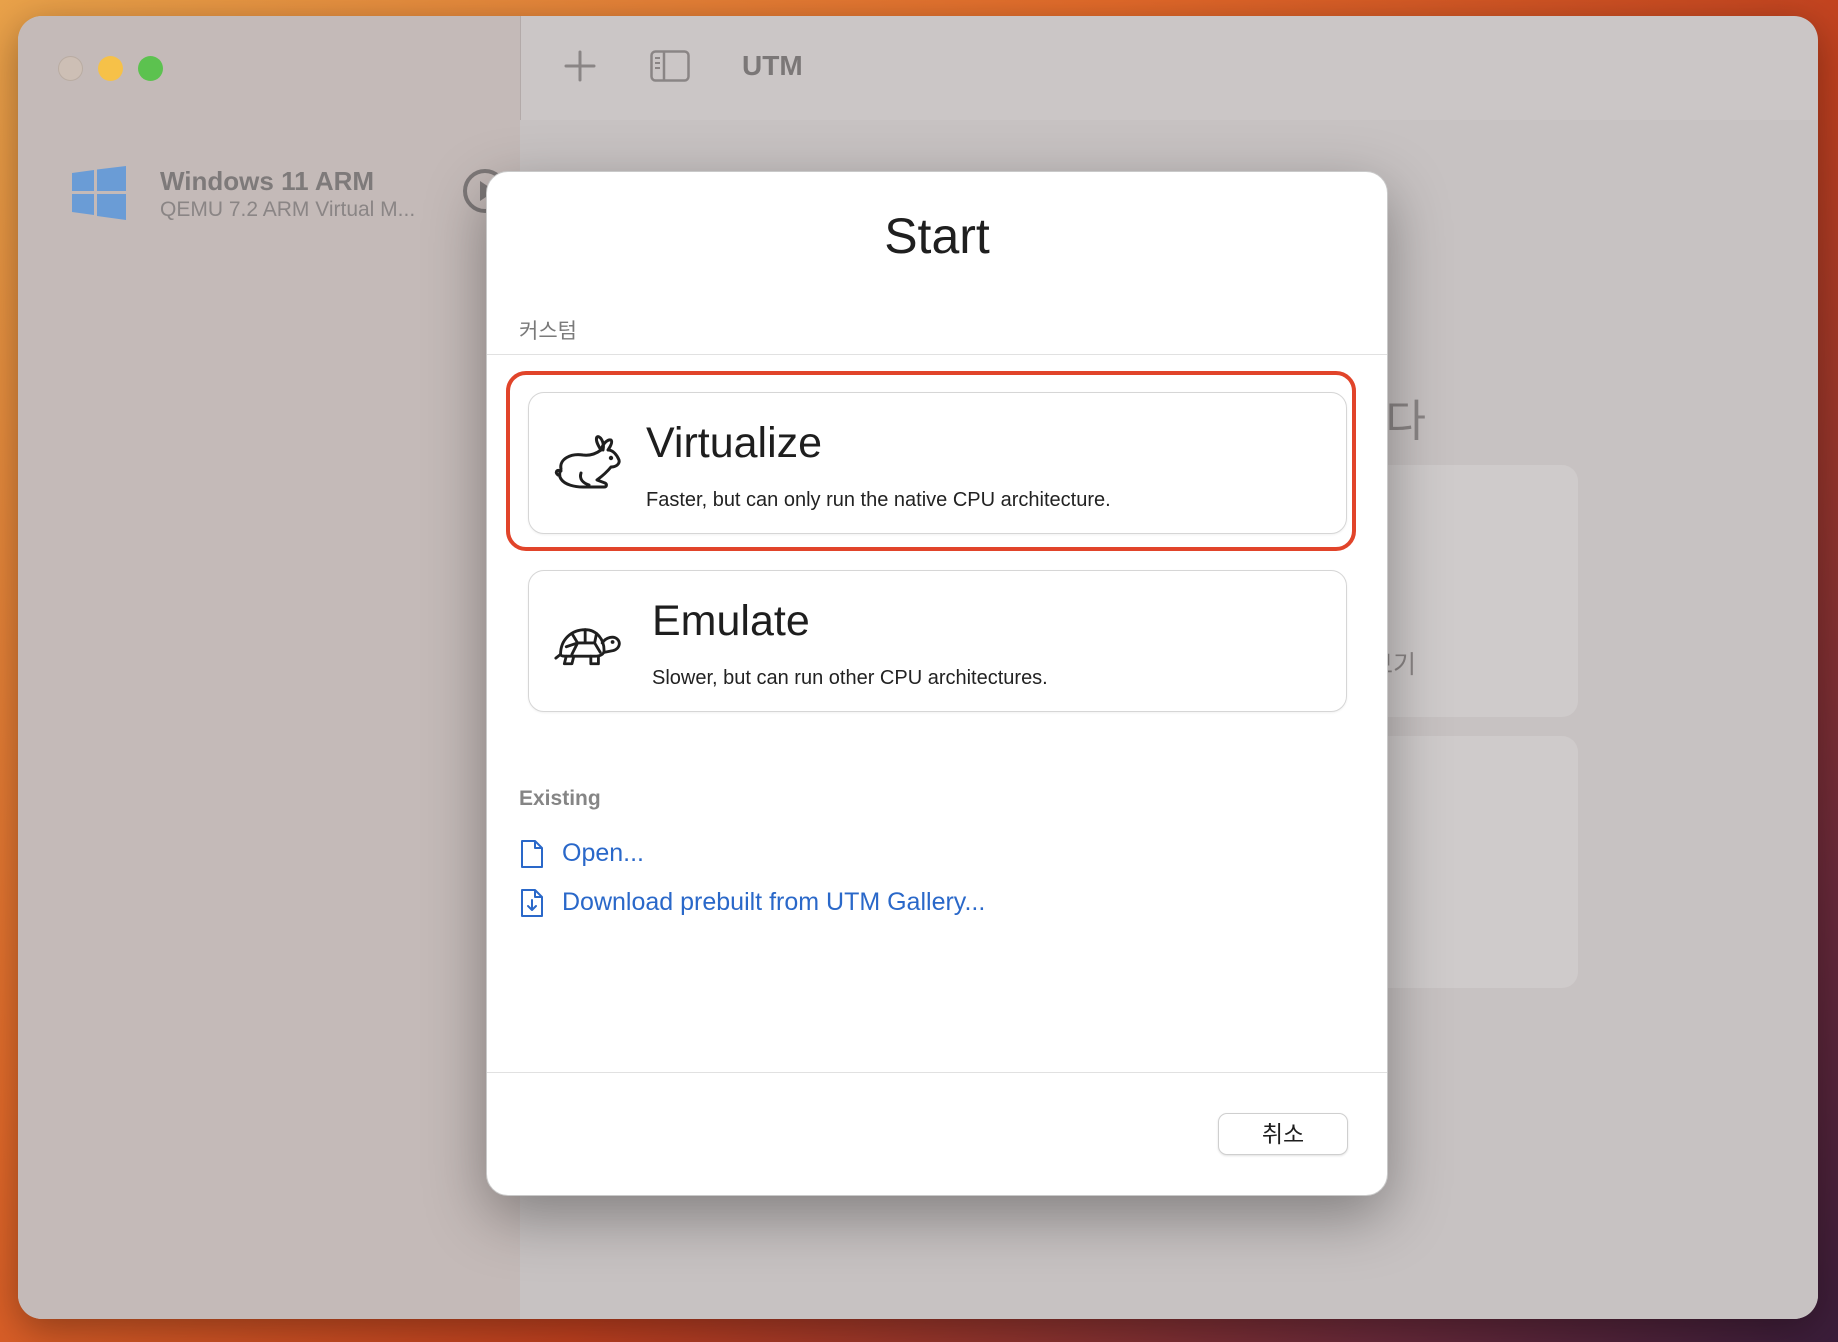 This screenshot has height=1342, width=1838. What do you see at coordinates (772, 65) in the screenshot?
I see `window-title: UTM` at bounding box center [772, 65].